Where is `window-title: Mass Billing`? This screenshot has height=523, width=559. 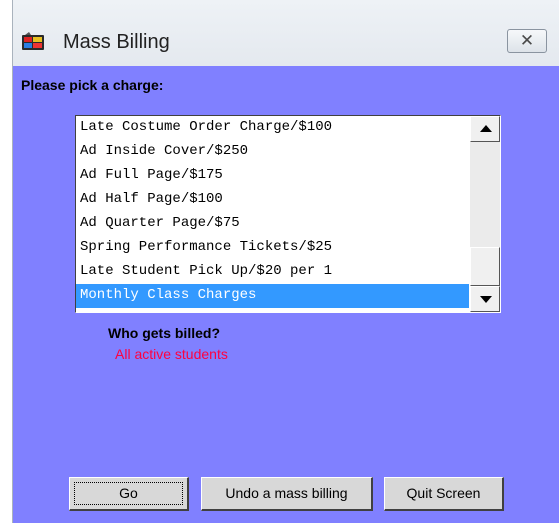 window-title: Mass Billing is located at coordinates (116, 42).